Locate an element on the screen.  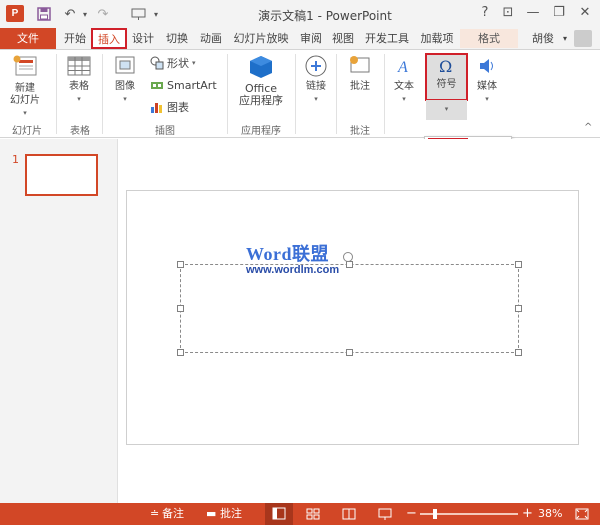
zoom-out-button: − is located at coordinates (411, 514).